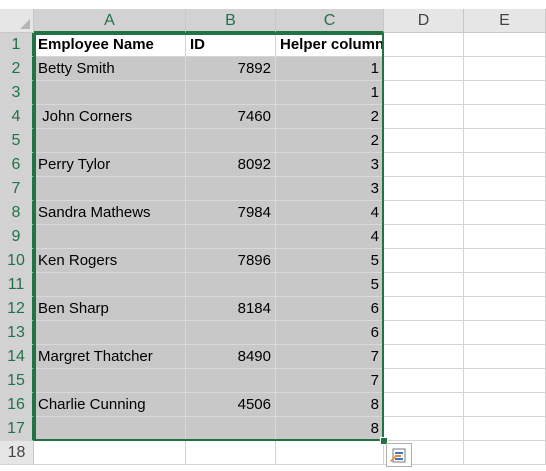  What do you see at coordinates (424, 333) in the screenshot?
I see `cell-d13` at bounding box center [424, 333].